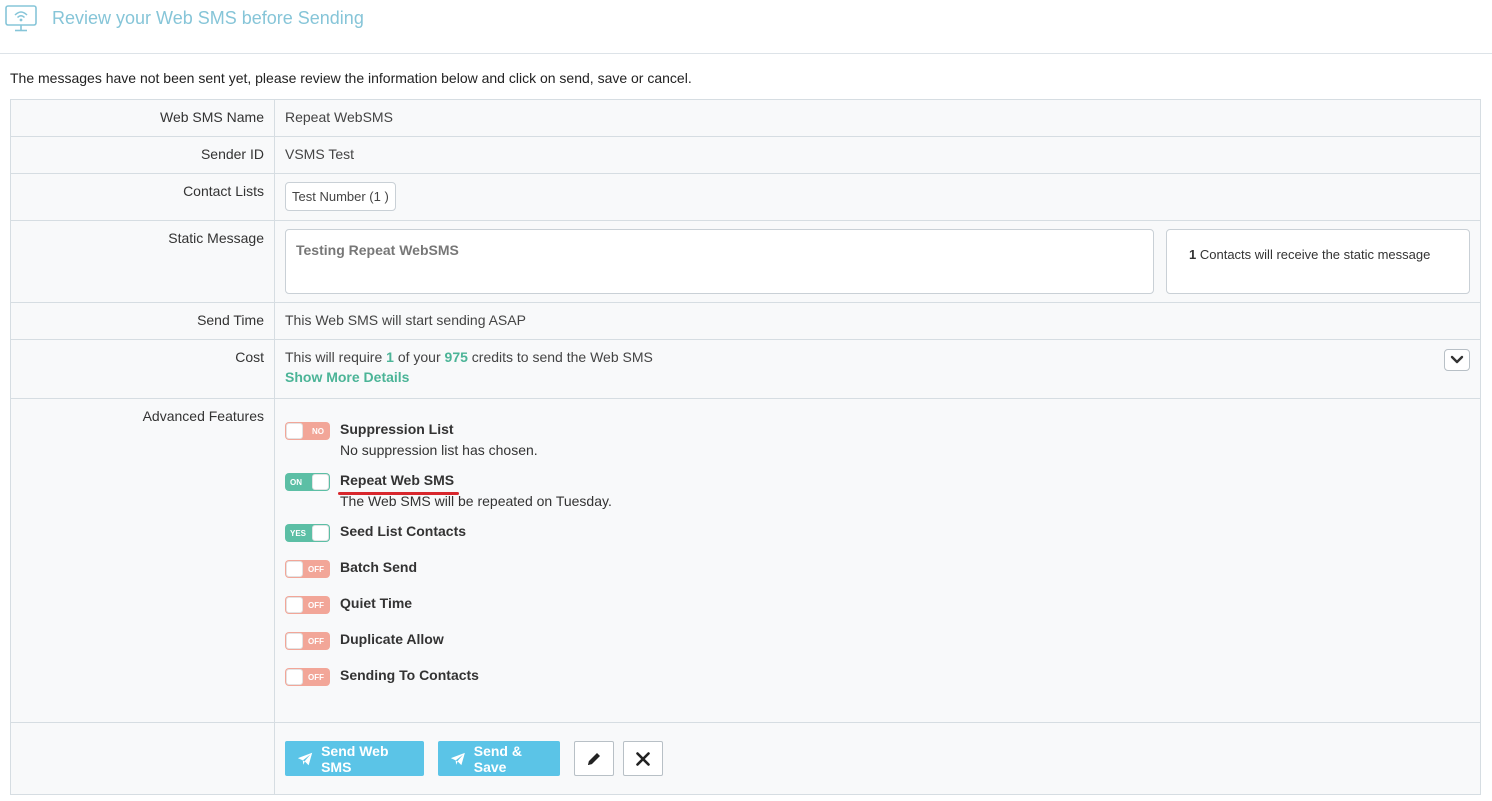  I want to click on broadcast-monitor-icon, so click(21, 18).